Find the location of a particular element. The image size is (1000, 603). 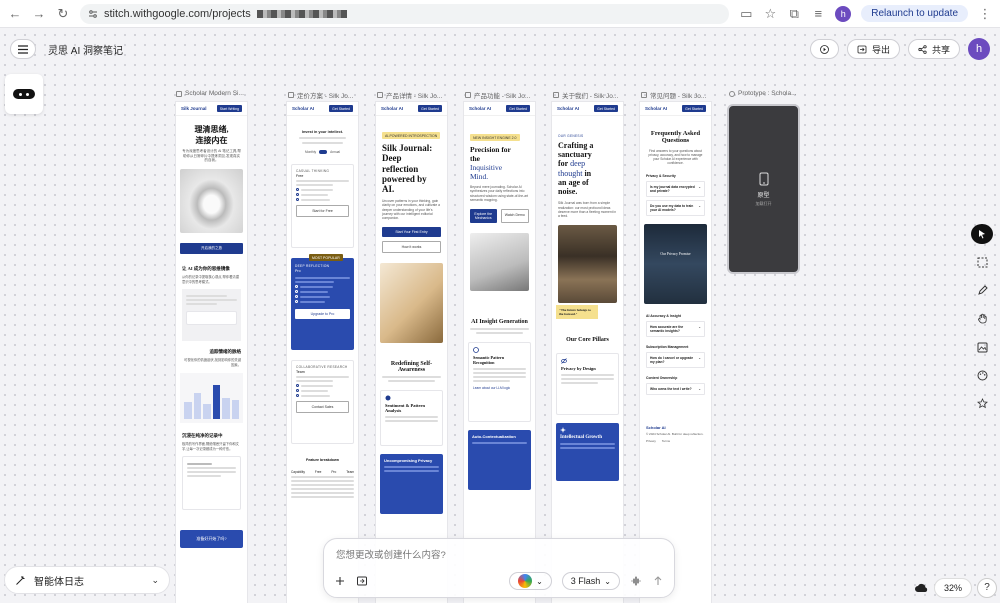

favorites-tool is located at coordinates (982, 404).